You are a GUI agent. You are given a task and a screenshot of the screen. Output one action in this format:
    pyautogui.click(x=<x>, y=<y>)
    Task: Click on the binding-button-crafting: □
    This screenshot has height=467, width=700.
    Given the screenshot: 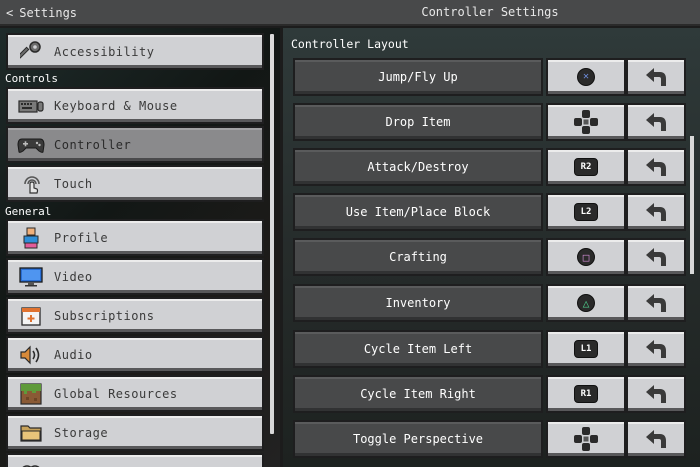 What is the action you would take?
    pyautogui.click(x=586, y=257)
    